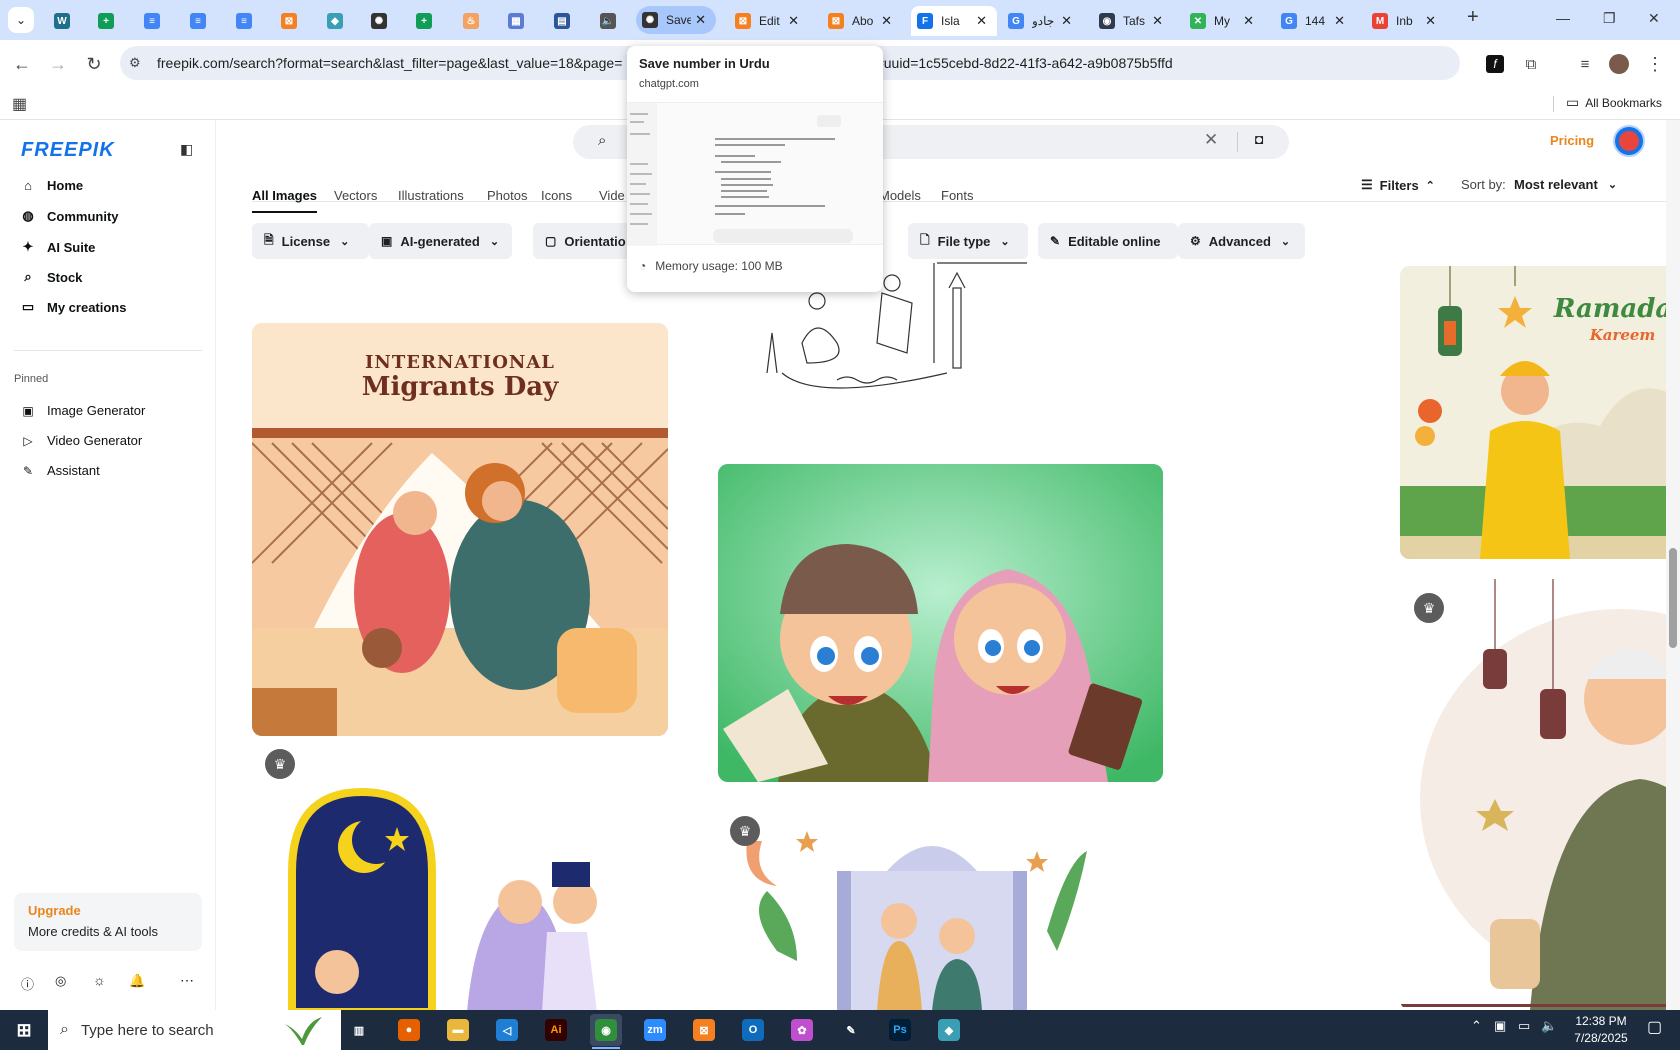 This screenshot has width=1680, height=1050. What do you see at coordinates (900, 1030) in the screenshot?
I see `photoshop-icon: Ps` at bounding box center [900, 1030].